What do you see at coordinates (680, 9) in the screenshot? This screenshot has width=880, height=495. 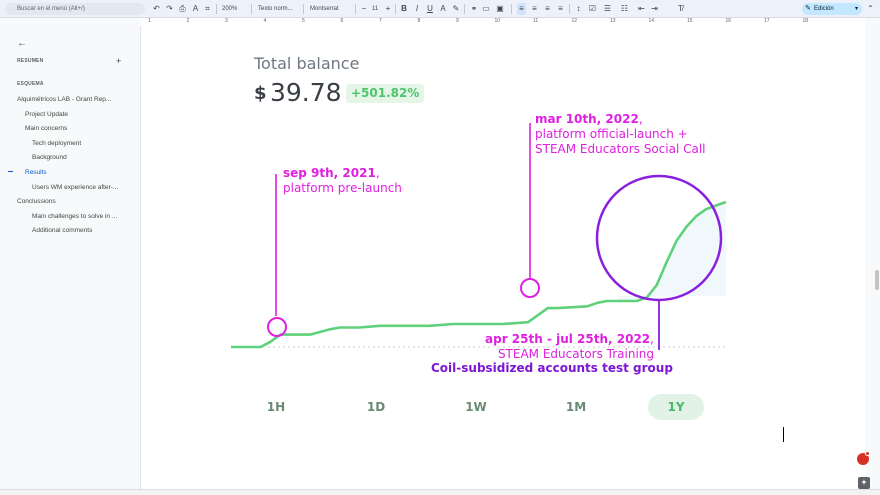 I see `clear-format-icon: T̸` at bounding box center [680, 9].